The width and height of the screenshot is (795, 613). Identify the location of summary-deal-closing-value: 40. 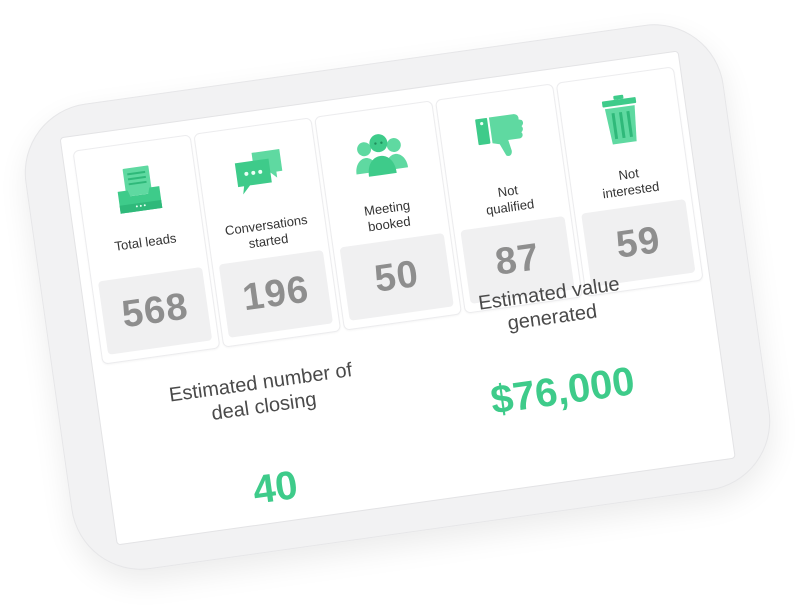
(275, 487).